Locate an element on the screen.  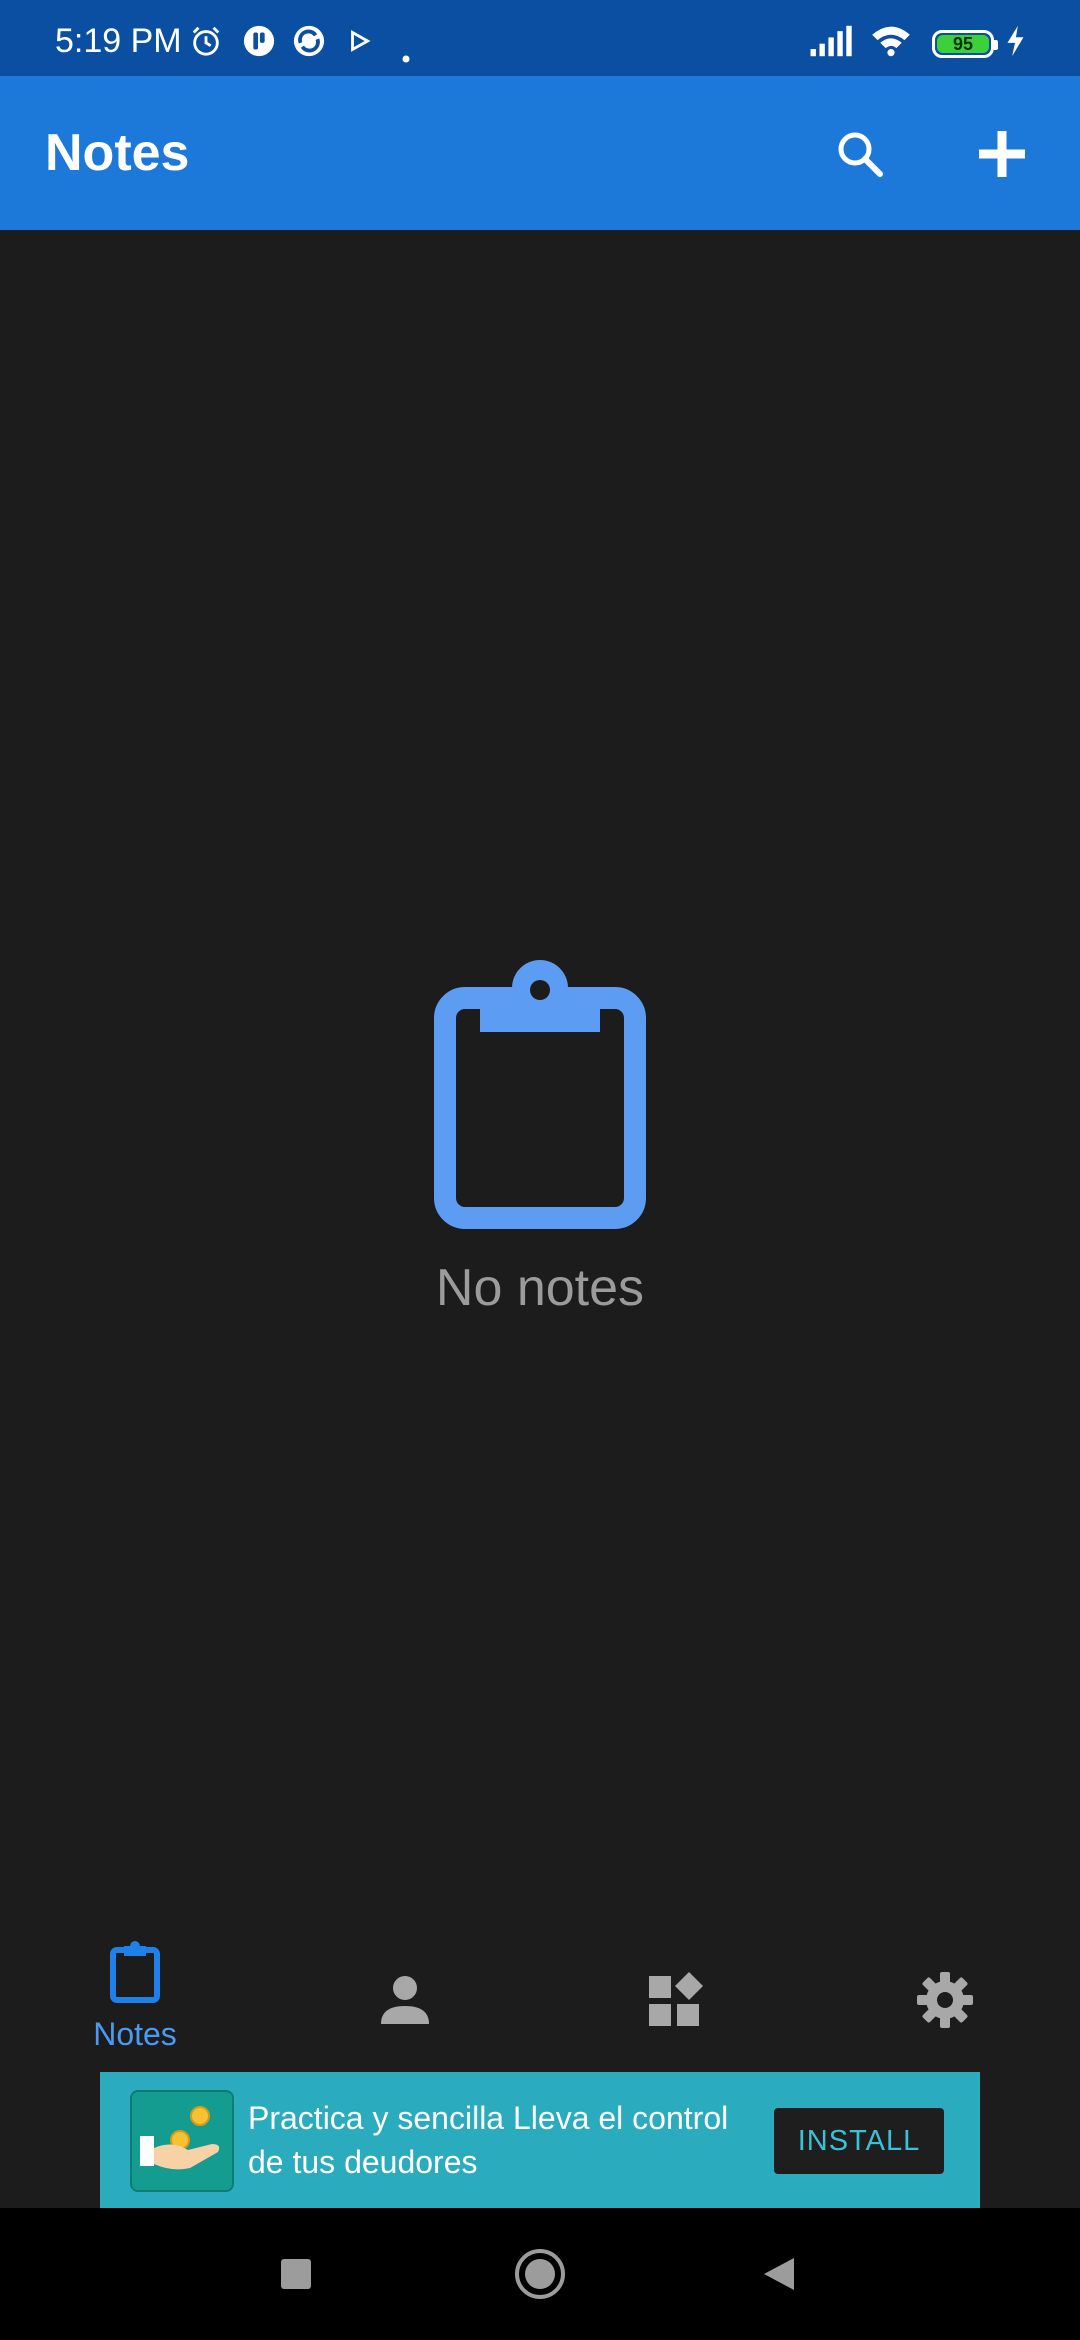
home-button is located at coordinates (540, 2274).